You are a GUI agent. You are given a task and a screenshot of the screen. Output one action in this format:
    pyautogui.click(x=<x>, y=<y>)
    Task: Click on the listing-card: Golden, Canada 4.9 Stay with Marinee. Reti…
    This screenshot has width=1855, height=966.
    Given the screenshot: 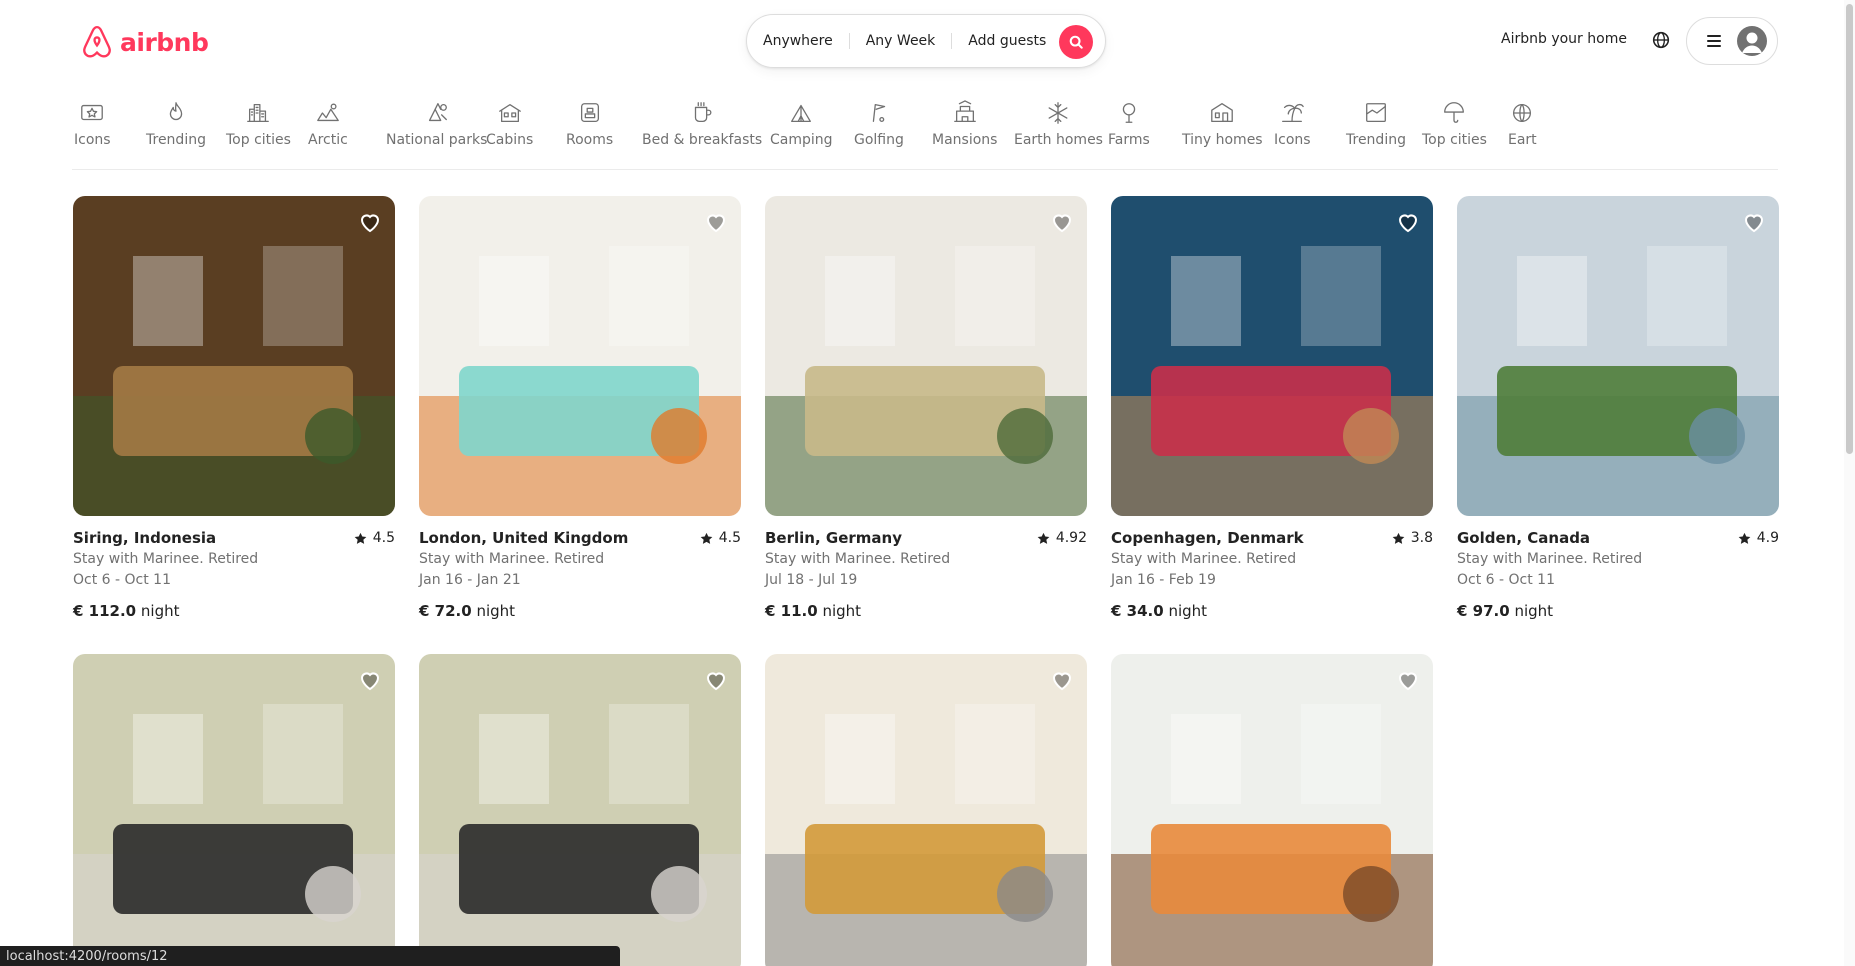 What is the action you would take?
    pyautogui.click(x=1618, y=409)
    